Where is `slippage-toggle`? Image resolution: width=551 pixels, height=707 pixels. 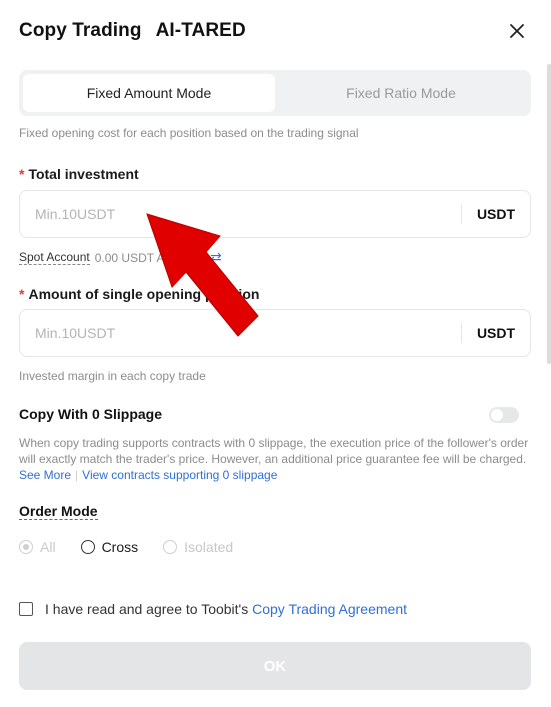 slippage-toggle is located at coordinates (504, 415).